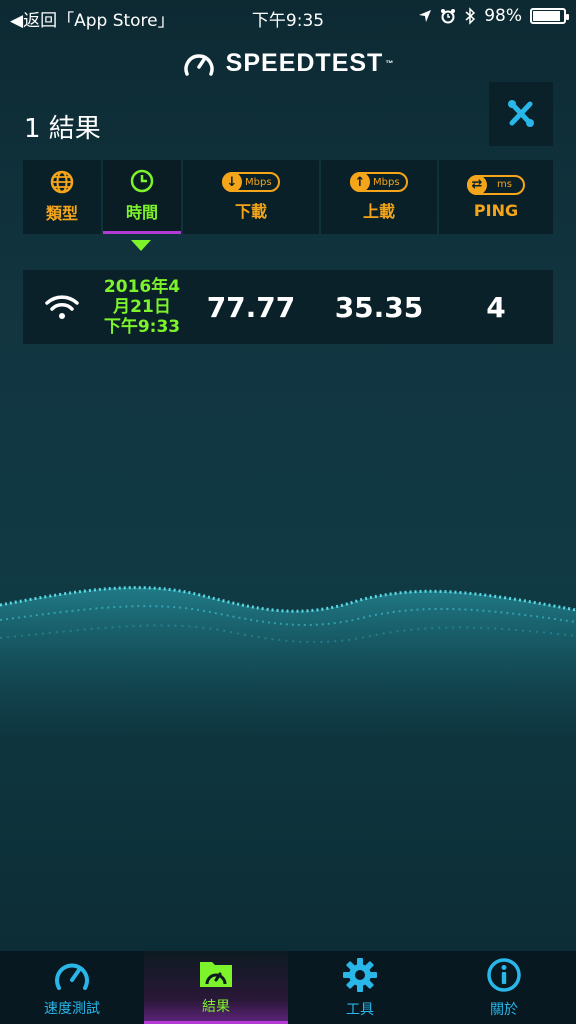 The image size is (576, 1024). I want to click on status-right: 98%, so click(493, 16).